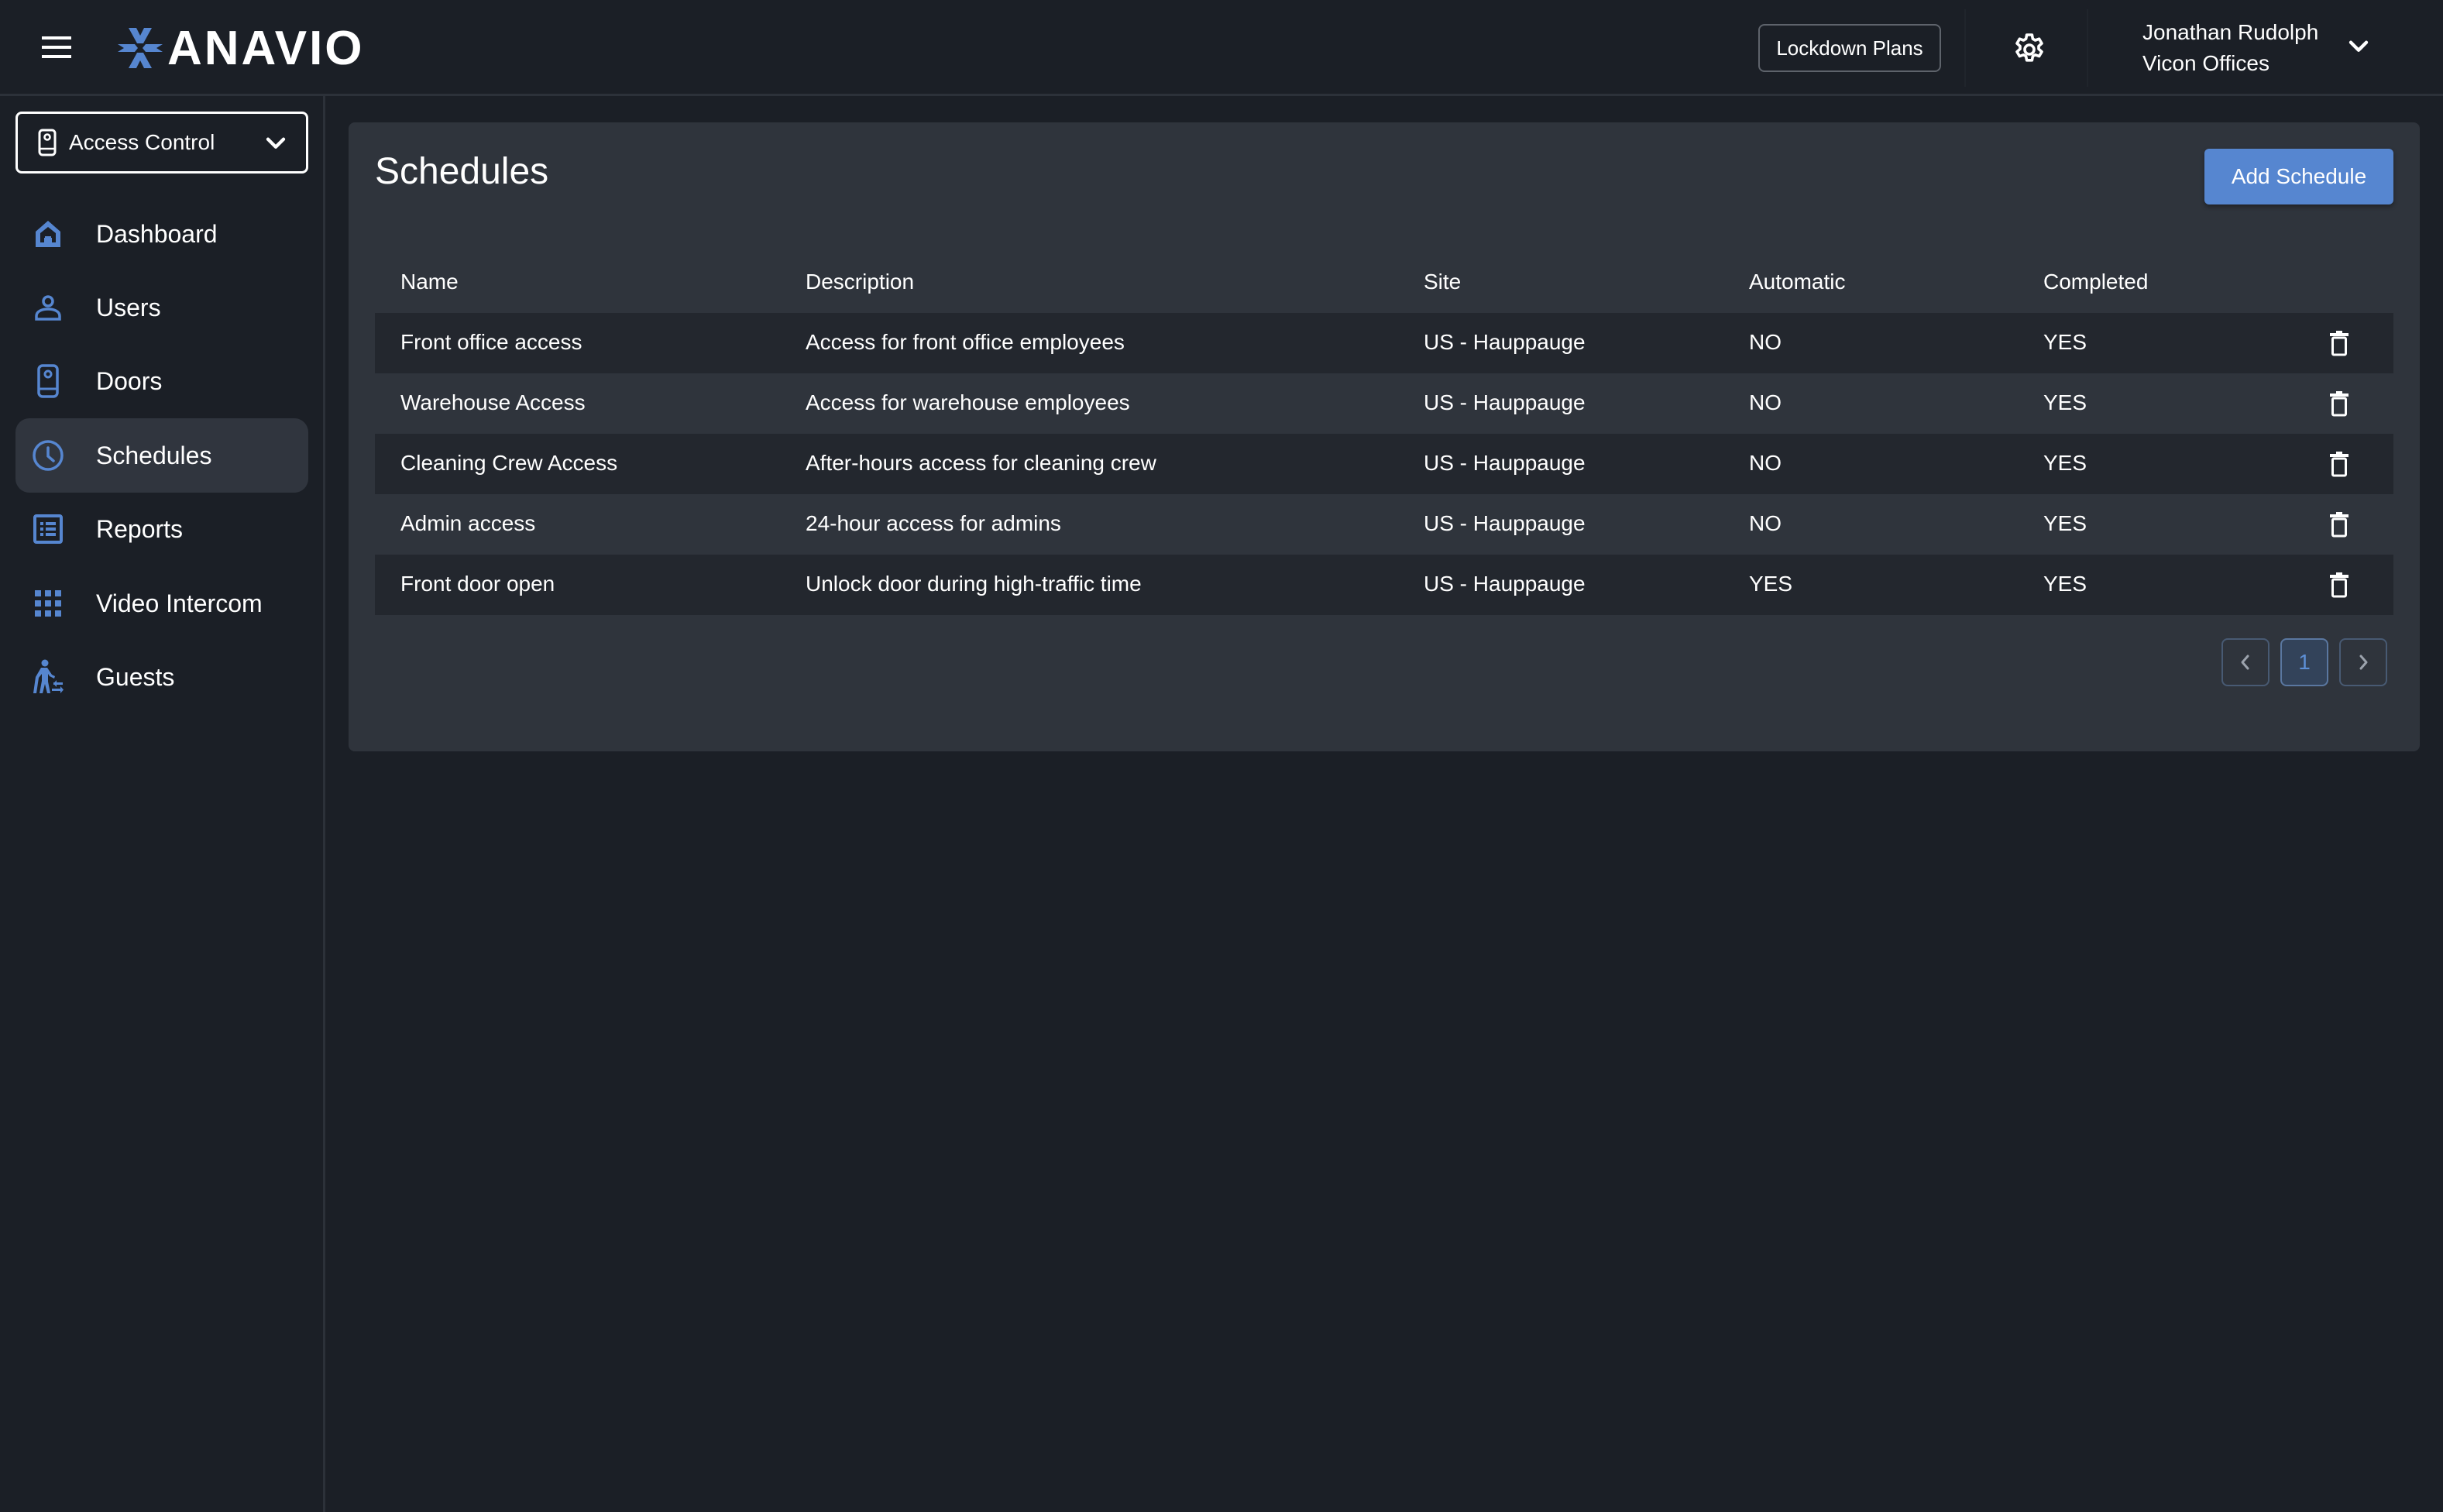  I want to click on cell-description: Unlock door during high-traffic time, so click(974, 584).